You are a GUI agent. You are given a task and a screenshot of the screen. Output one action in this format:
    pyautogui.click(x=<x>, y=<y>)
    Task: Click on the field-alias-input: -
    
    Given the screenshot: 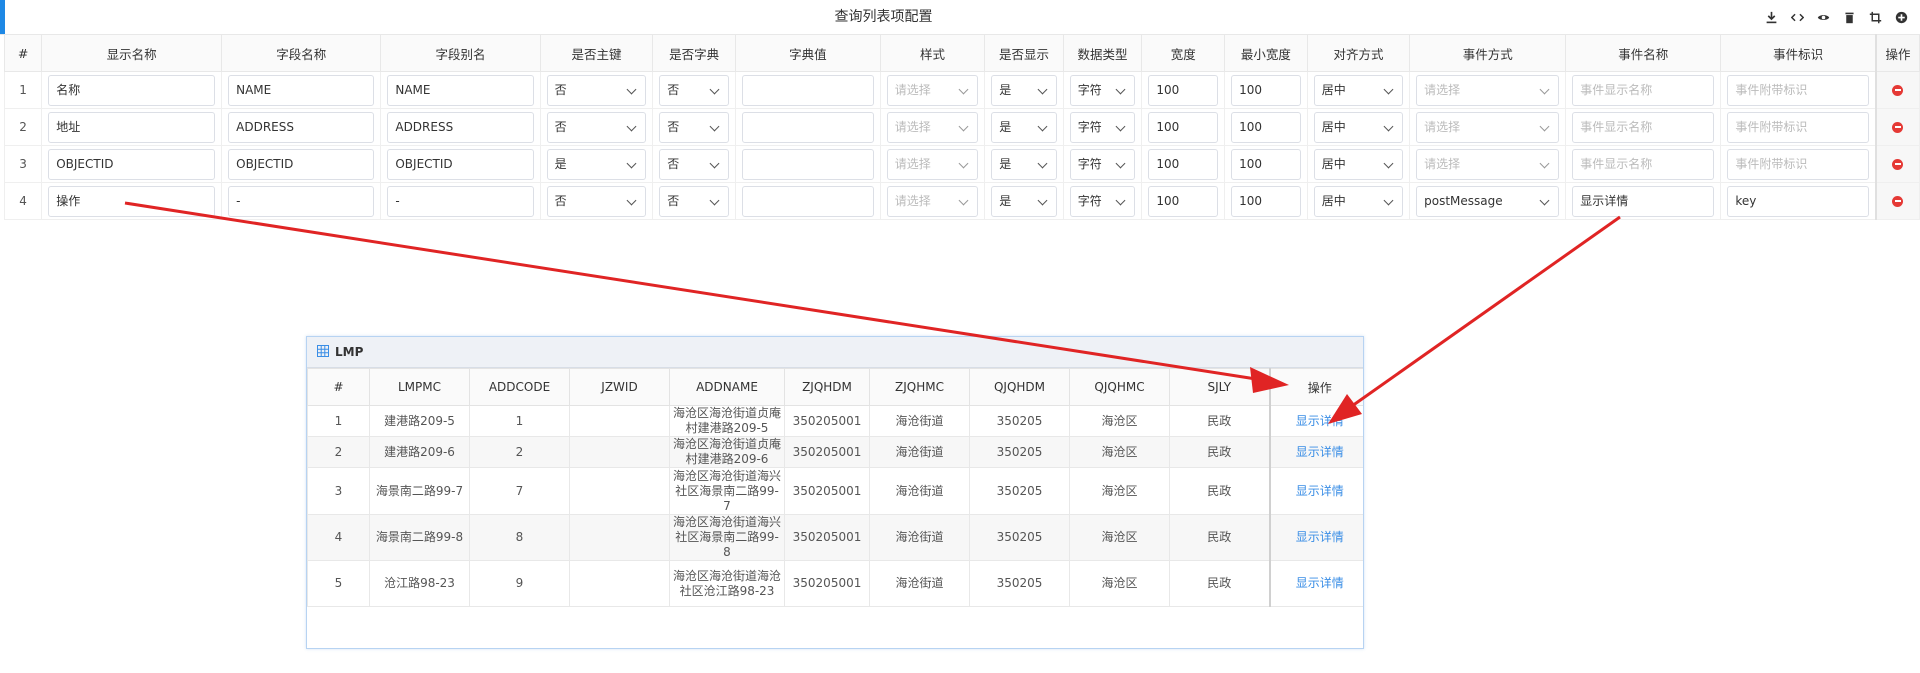 What is the action you would take?
    pyautogui.click(x=460, y=201)
    